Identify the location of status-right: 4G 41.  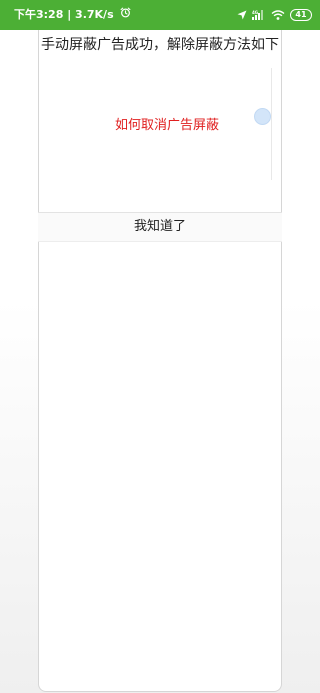
(274, 15).